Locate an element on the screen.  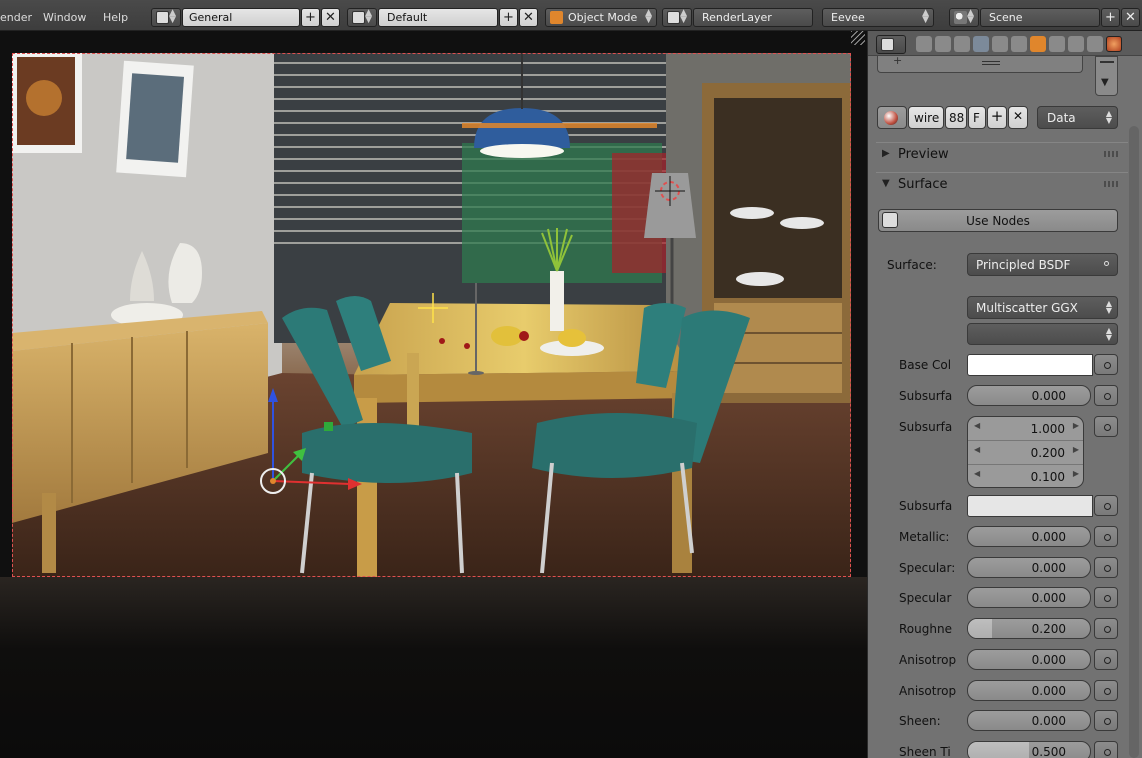
subsurface-color-socket-button is located at coordinates (1106, 505).